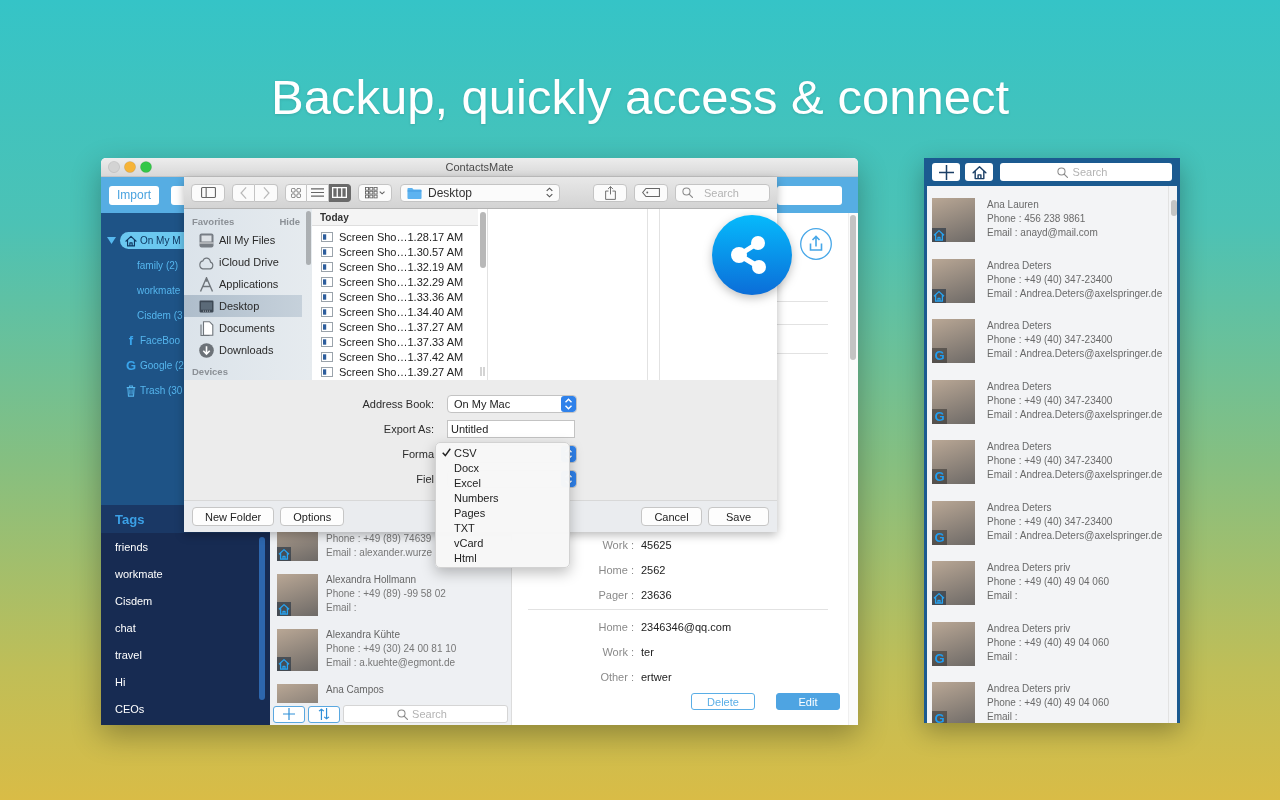 This screenshot has width=1280, height=800. What do you see at coordinates (809, 195) in the screenshot?
I see `search-field` at bounding box center [809, 195].